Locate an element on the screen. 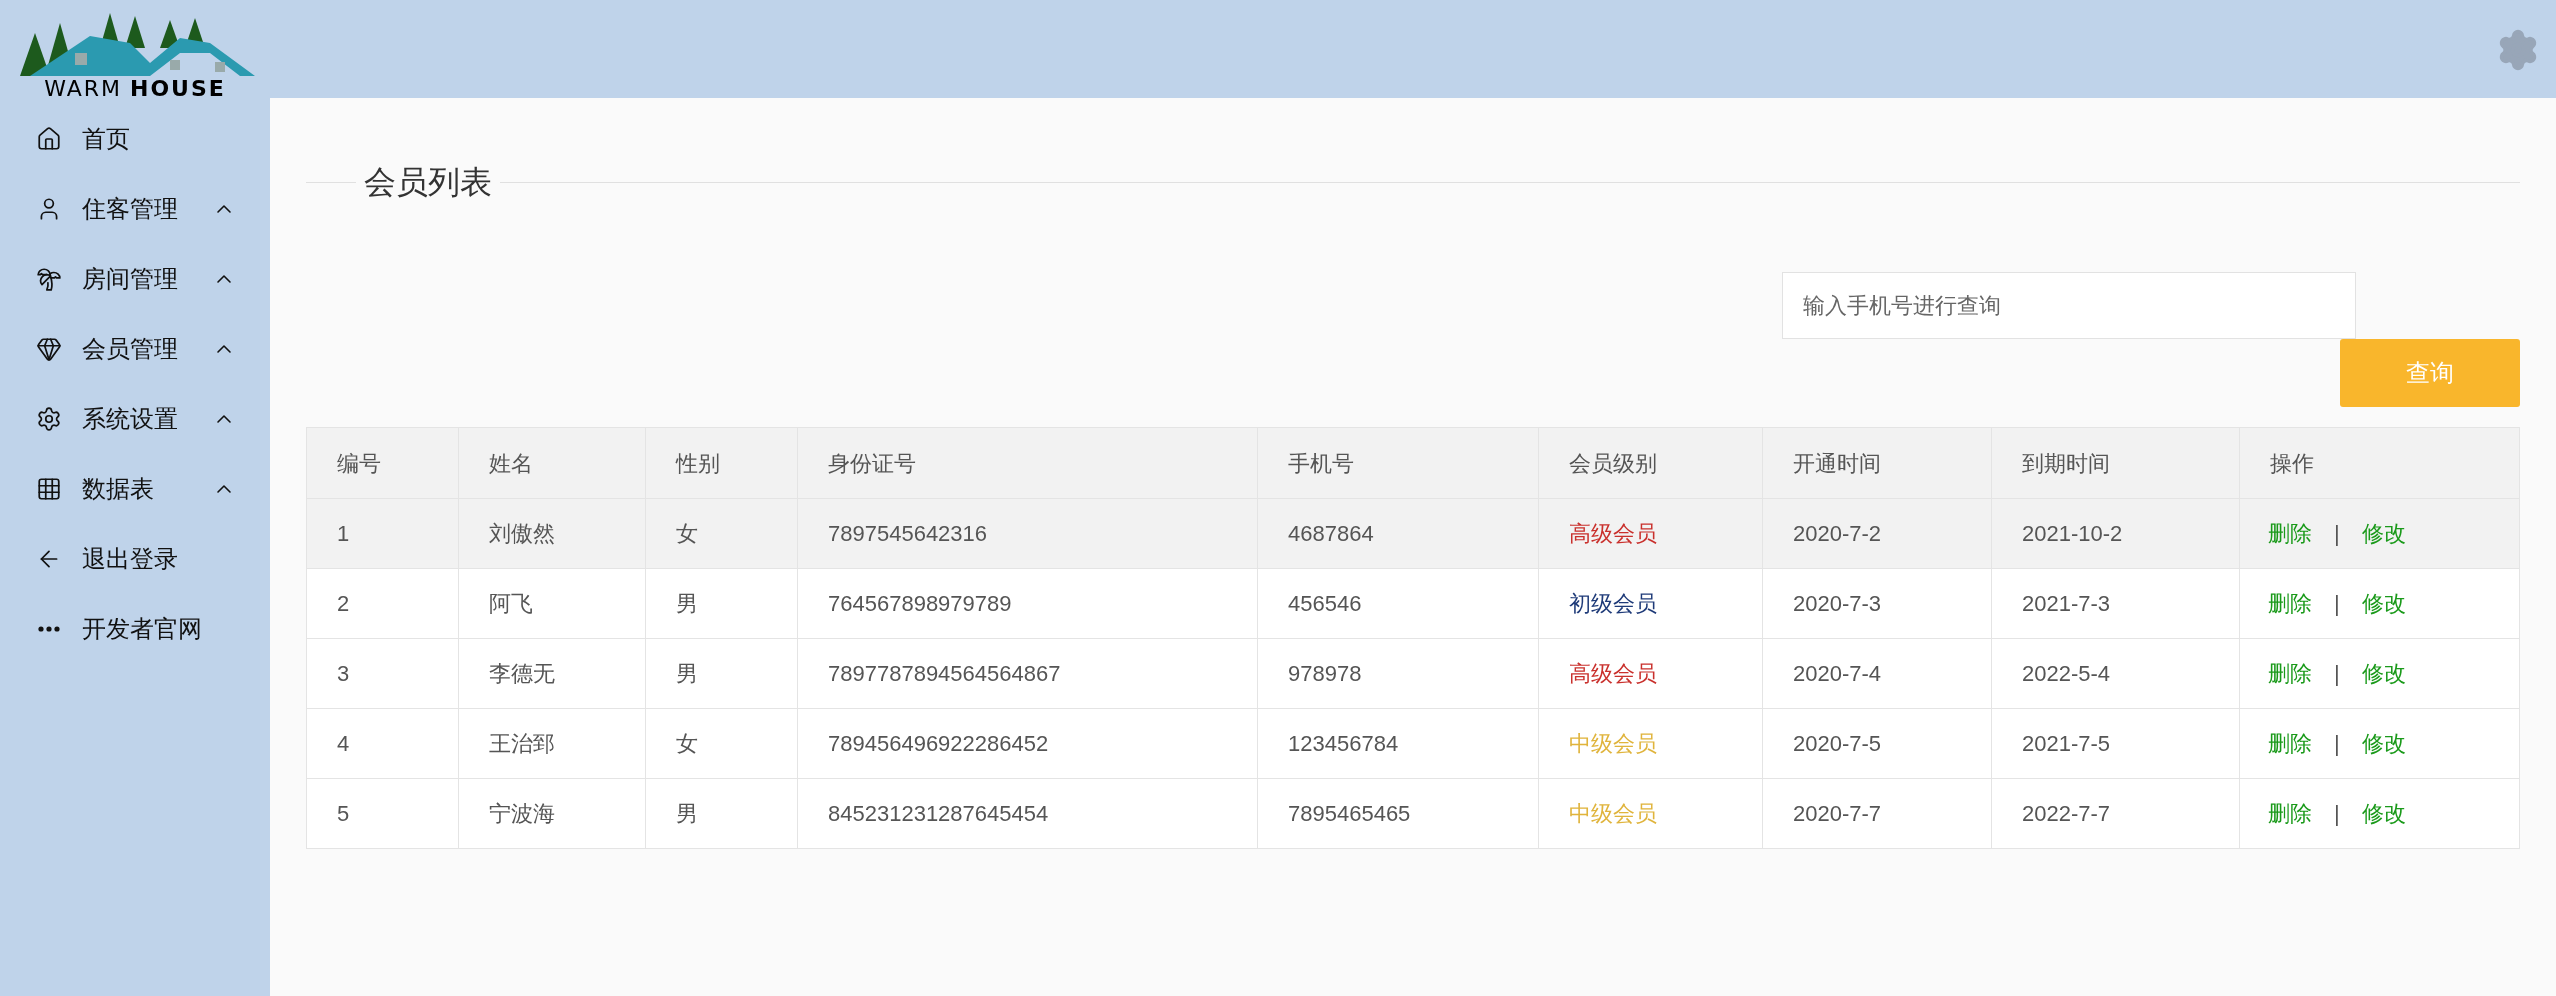 This screenshot has height=996, width=2556. table-cell: 男 is located at coordinates (722, 813).